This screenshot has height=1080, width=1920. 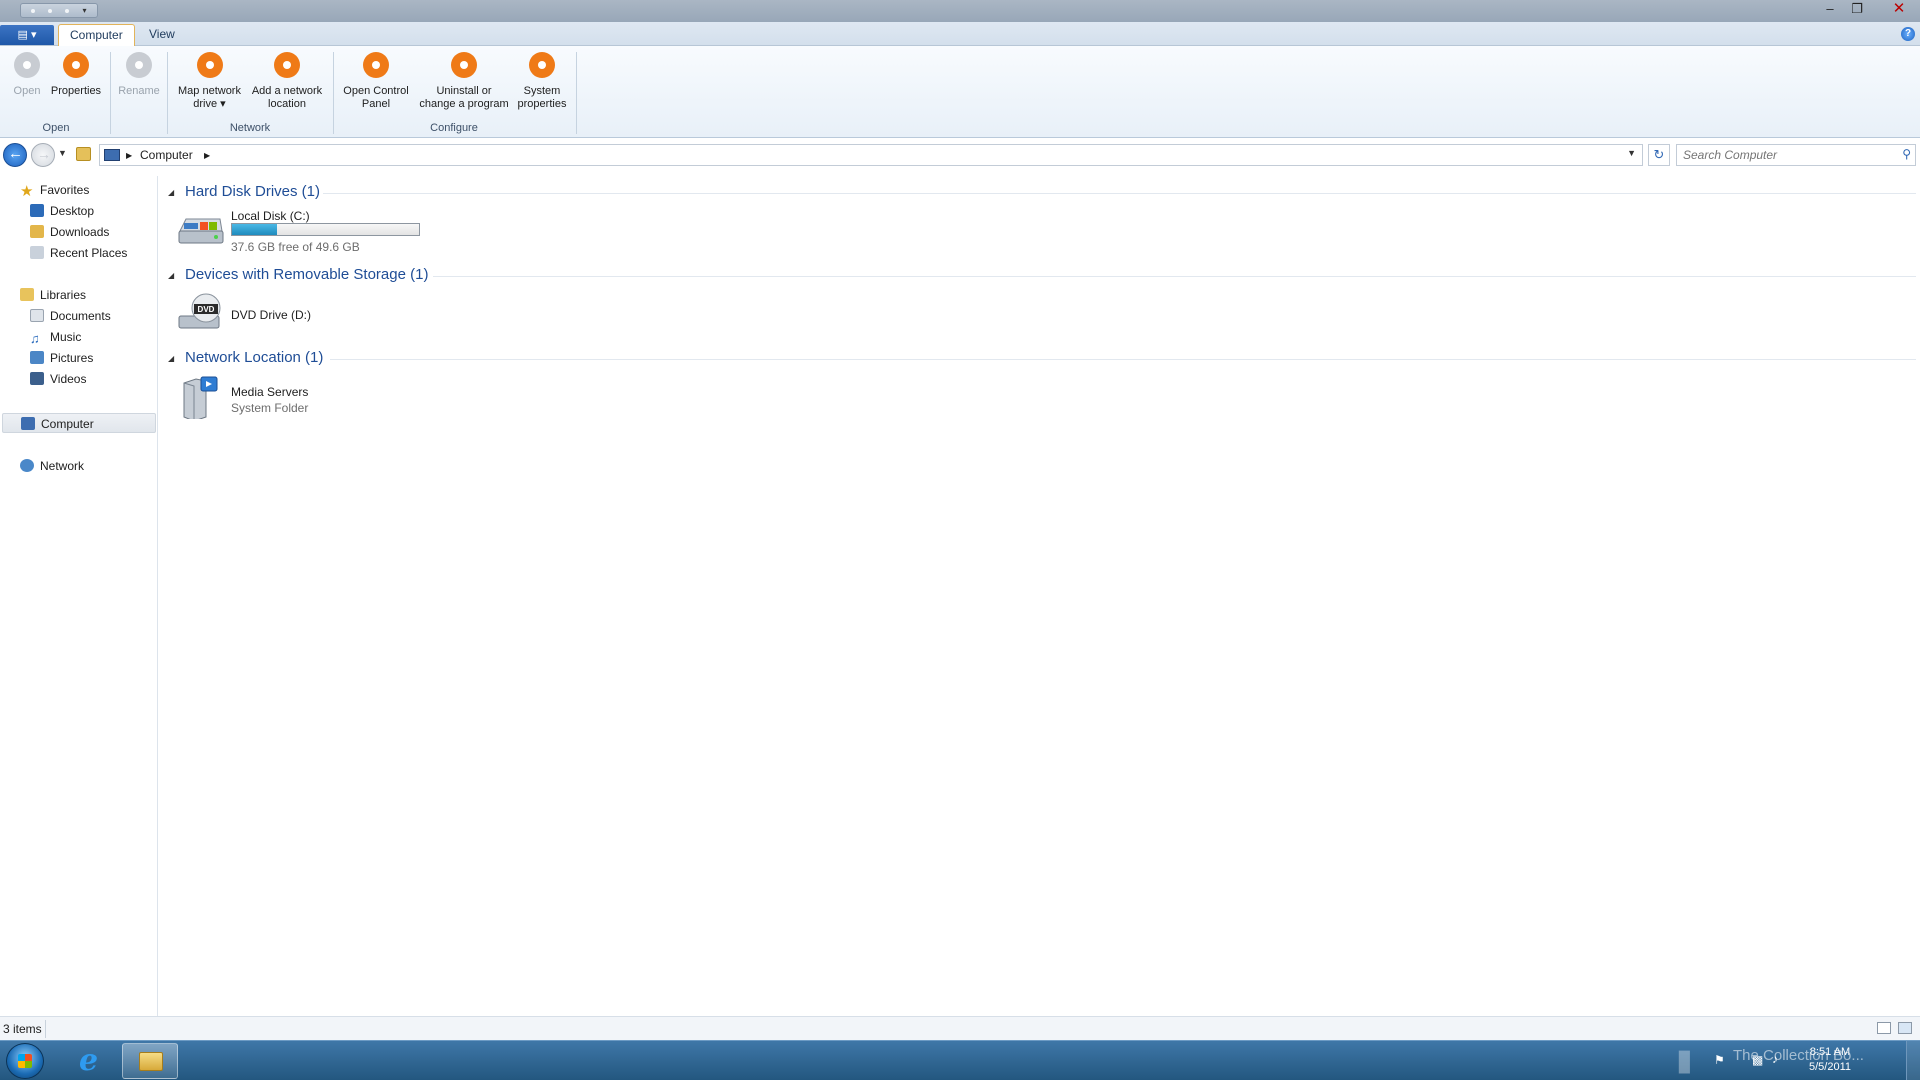 I want to click on group-header-network-location: ◢ Network Location (1), so click(x=1042, y=359).